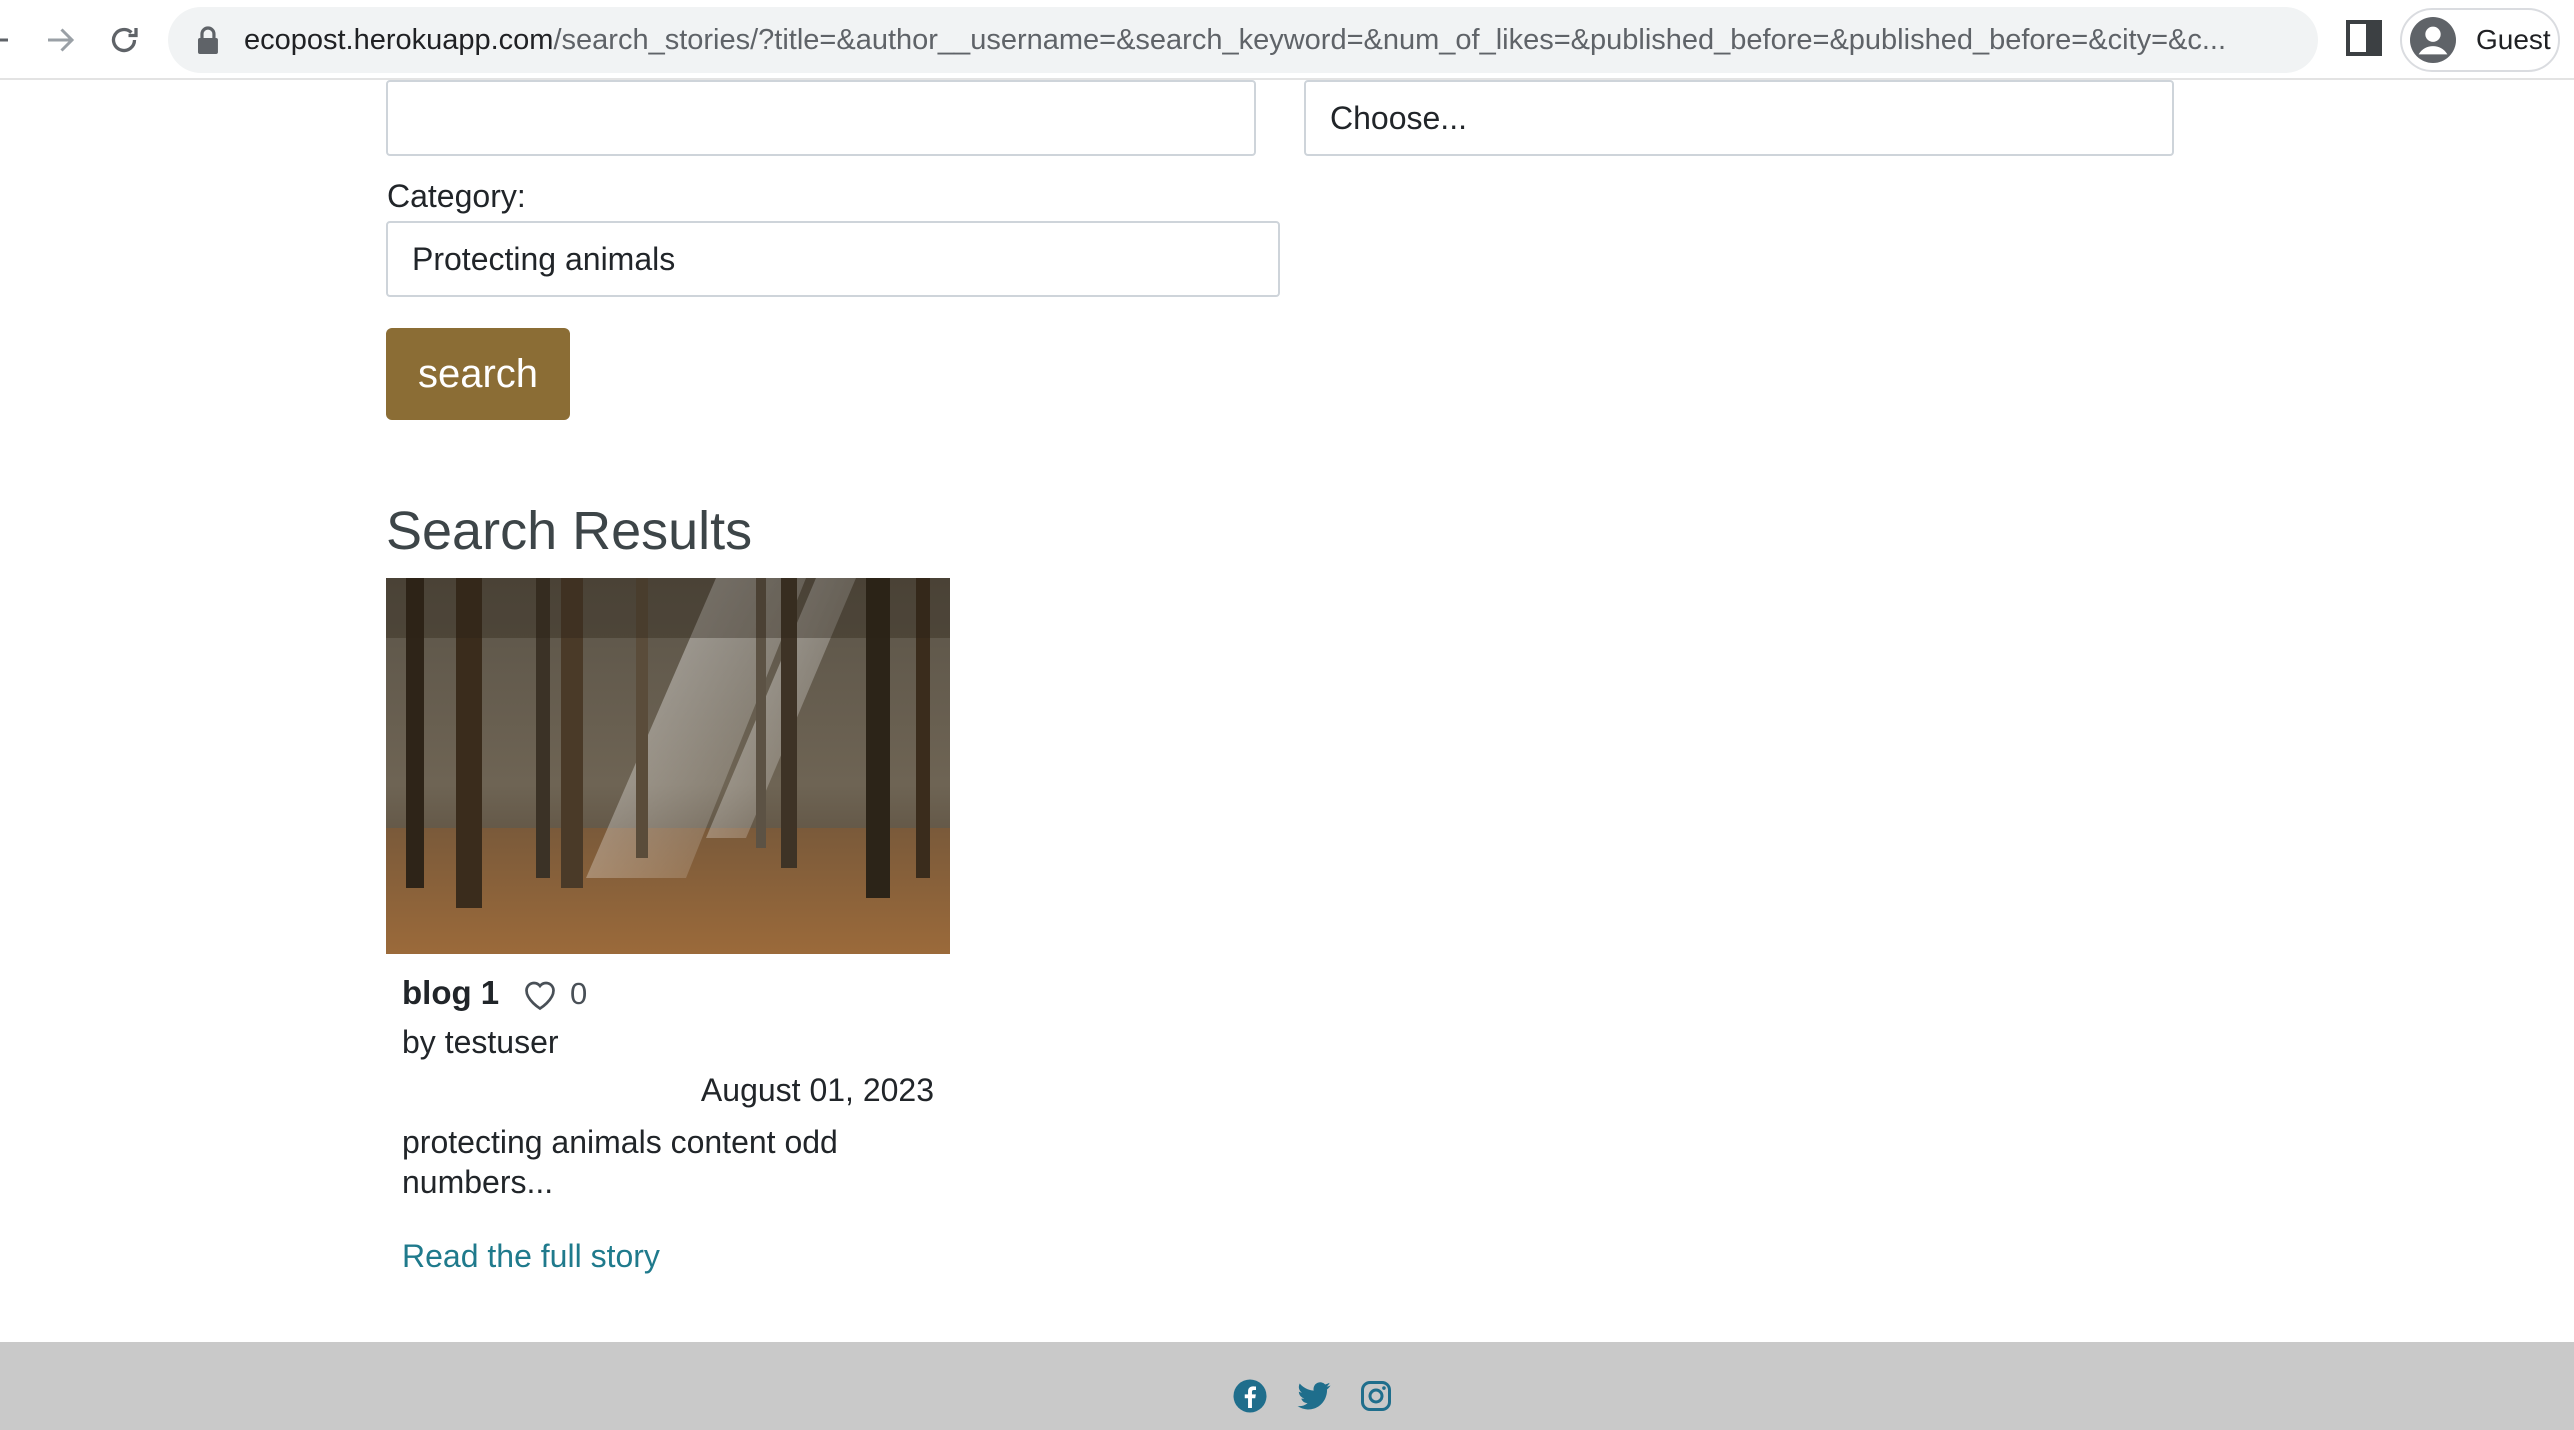 Image resolution: width=2574 pixels, height=1430 pixels. I want to click on reload-icon, so click(124, 40).